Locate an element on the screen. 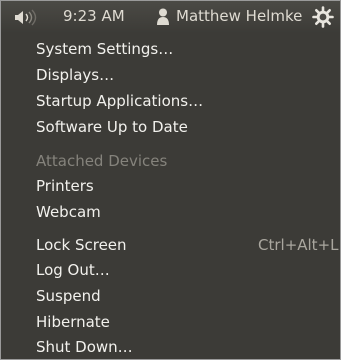  top-panel: 9:23 AM Matthew Helmke is located at coordinates (170, 17).